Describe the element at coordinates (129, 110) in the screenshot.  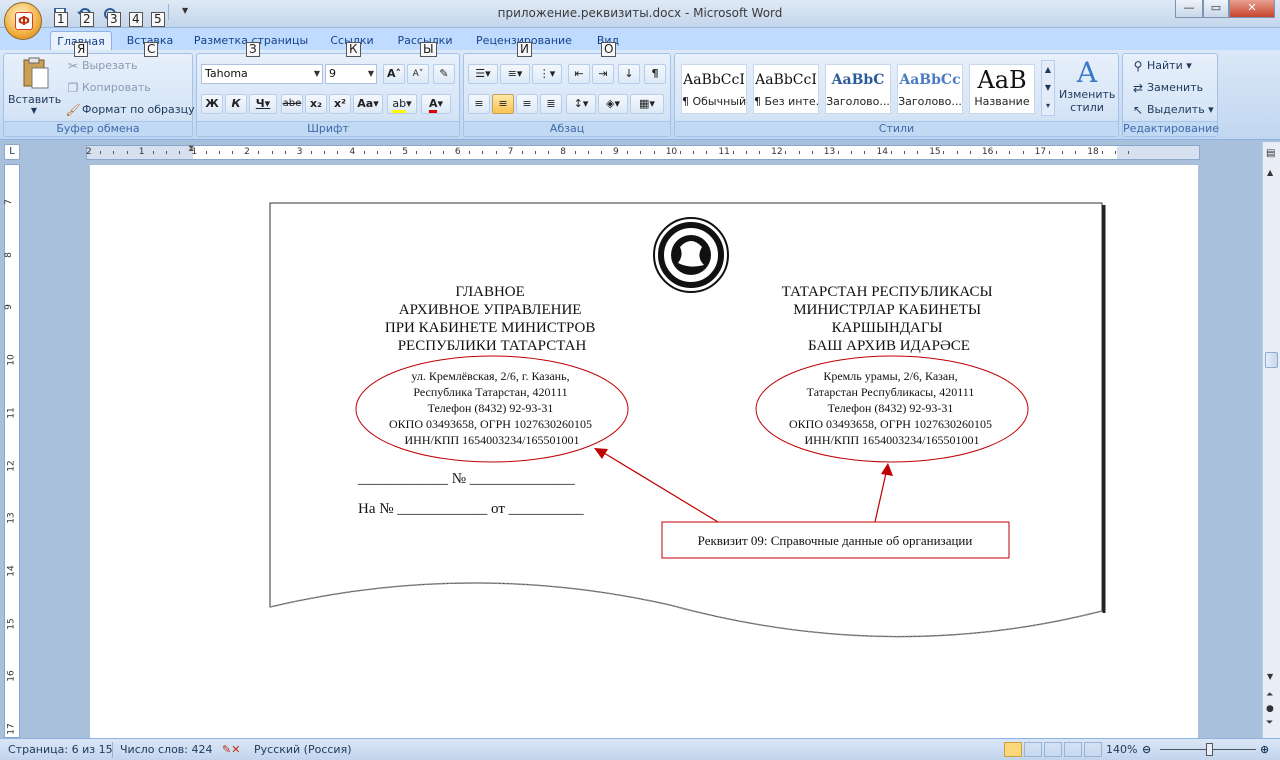
I see `format-painter-button: 🖌Формат по образцу` at that location.